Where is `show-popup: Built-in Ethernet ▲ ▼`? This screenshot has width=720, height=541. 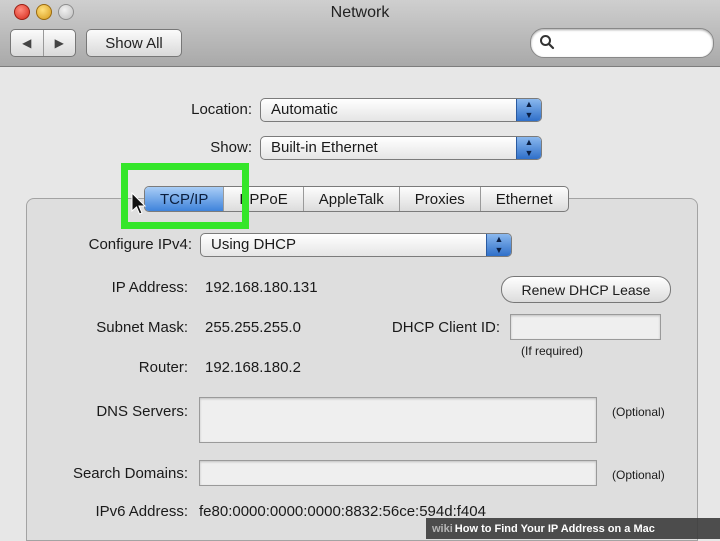
show-popup: Built-in Ethernet ▲ ▼ is located at coordinates (401, 148).